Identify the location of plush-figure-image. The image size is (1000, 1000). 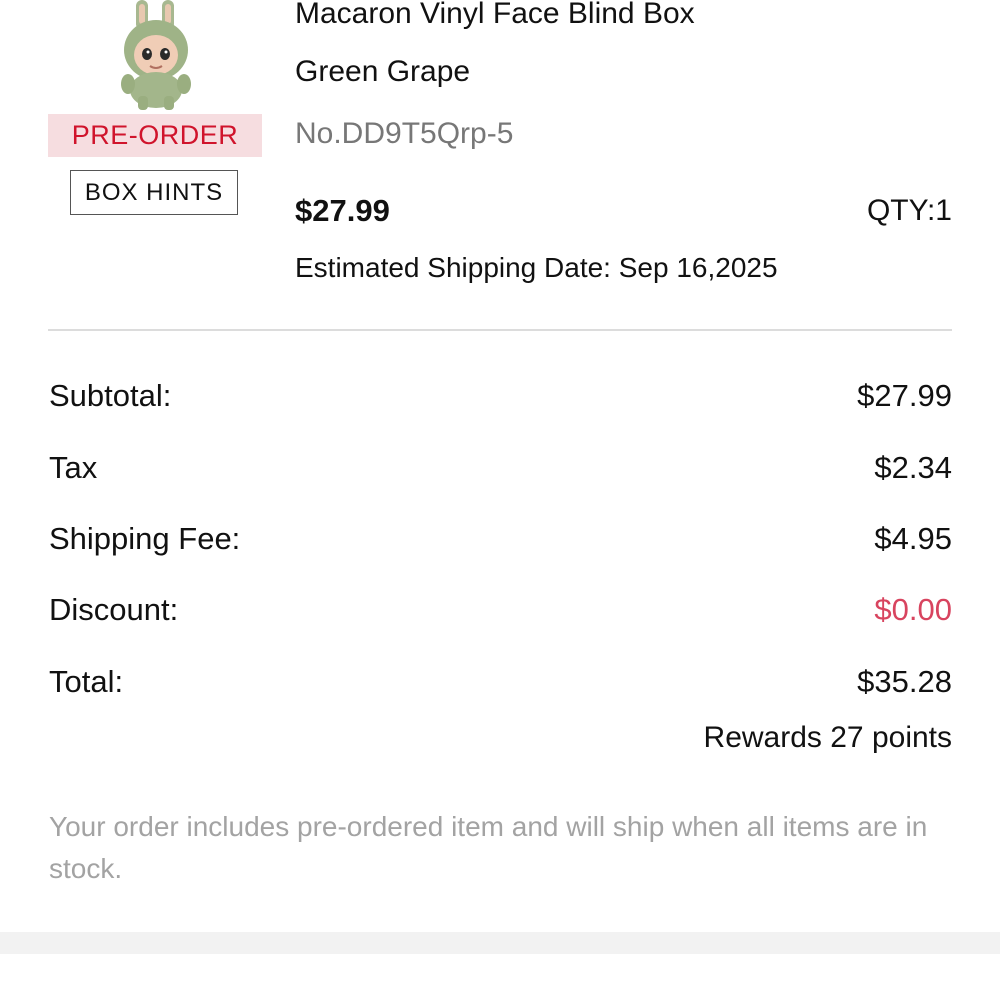
(156, 56).